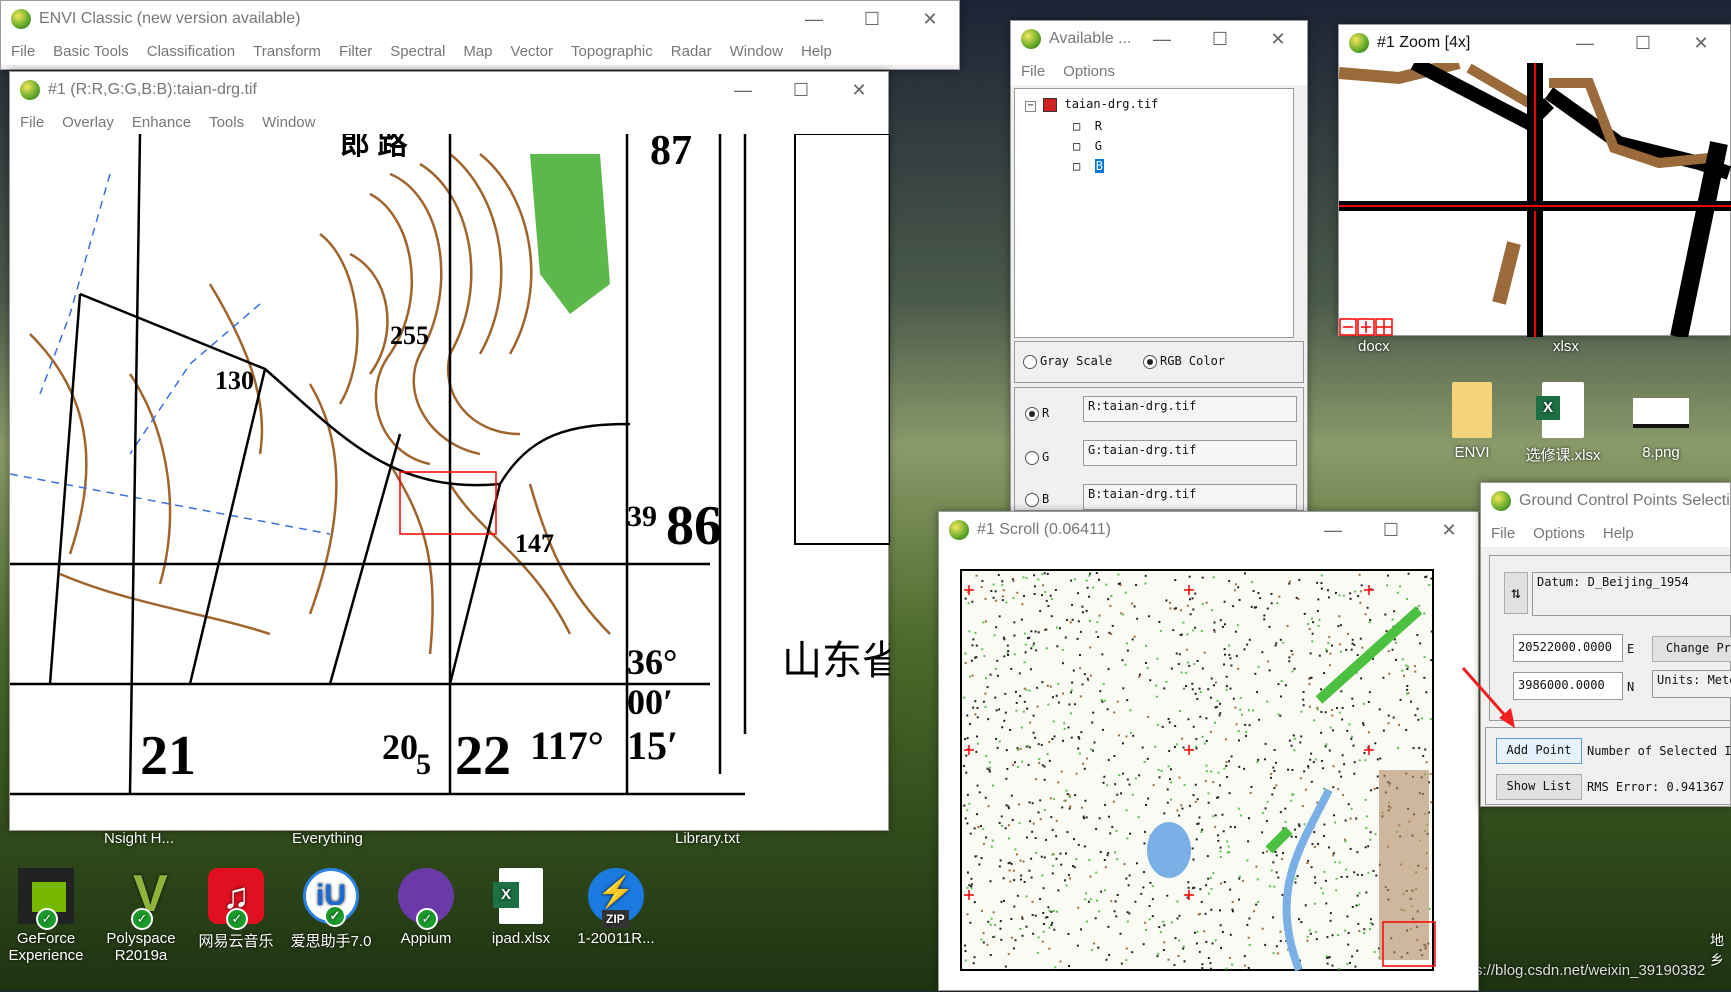  What do you see at coordinates (1516, 593) in the screenshot?
I see `swap-arrows-button: ⇅` at bounding box center [1516, 593].